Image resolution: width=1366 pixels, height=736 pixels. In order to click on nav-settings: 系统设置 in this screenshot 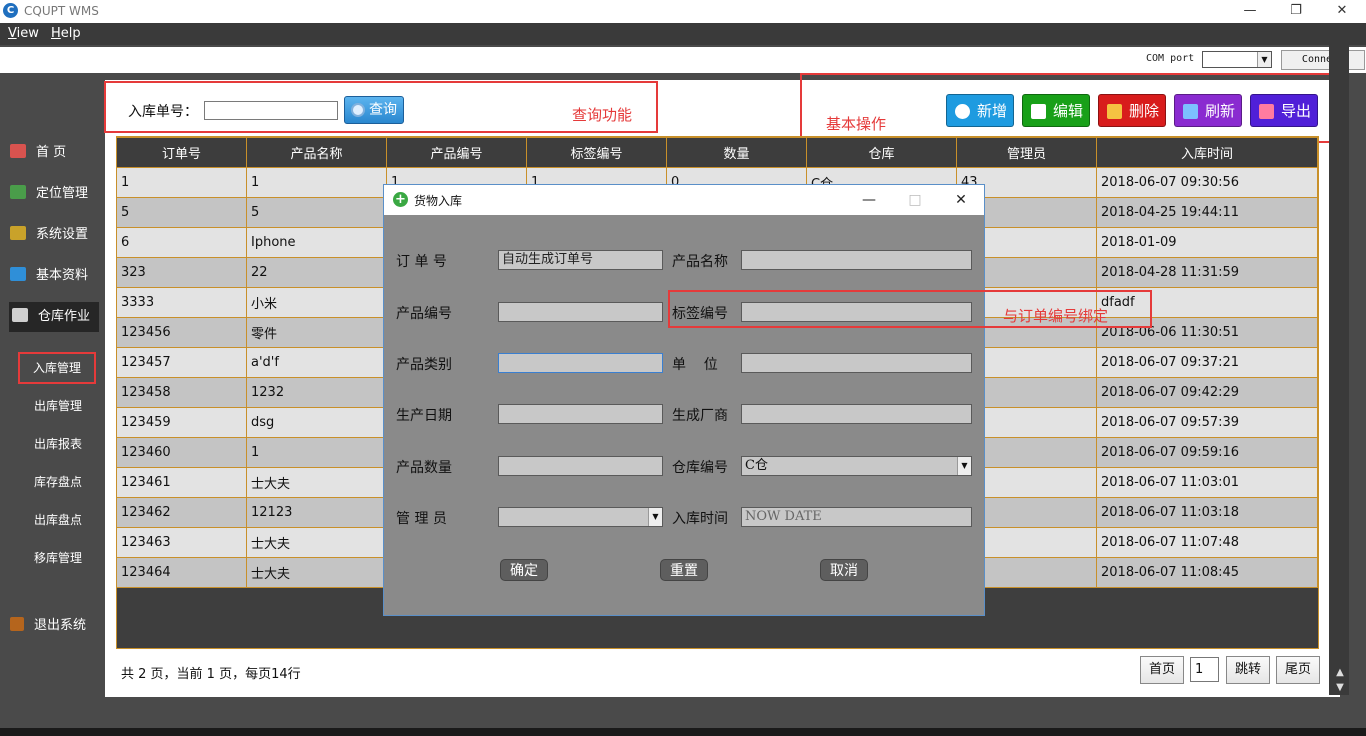, I will do `click(55, 235)`.